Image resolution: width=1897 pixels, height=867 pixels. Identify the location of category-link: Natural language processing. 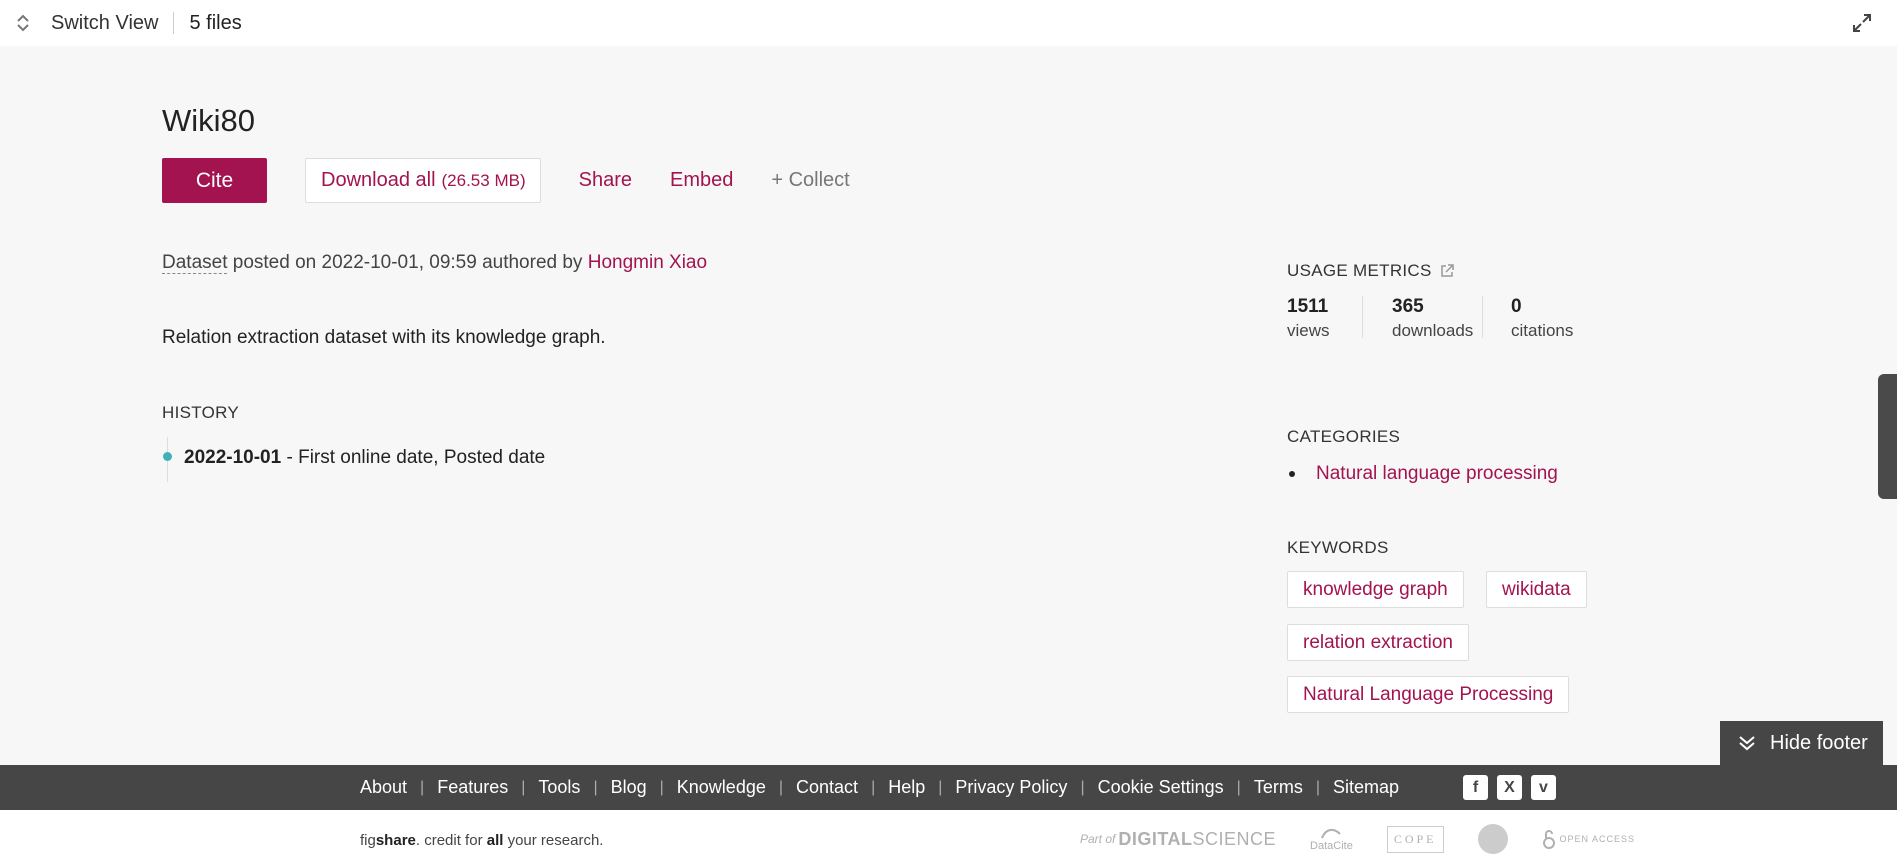
(1437, 474).